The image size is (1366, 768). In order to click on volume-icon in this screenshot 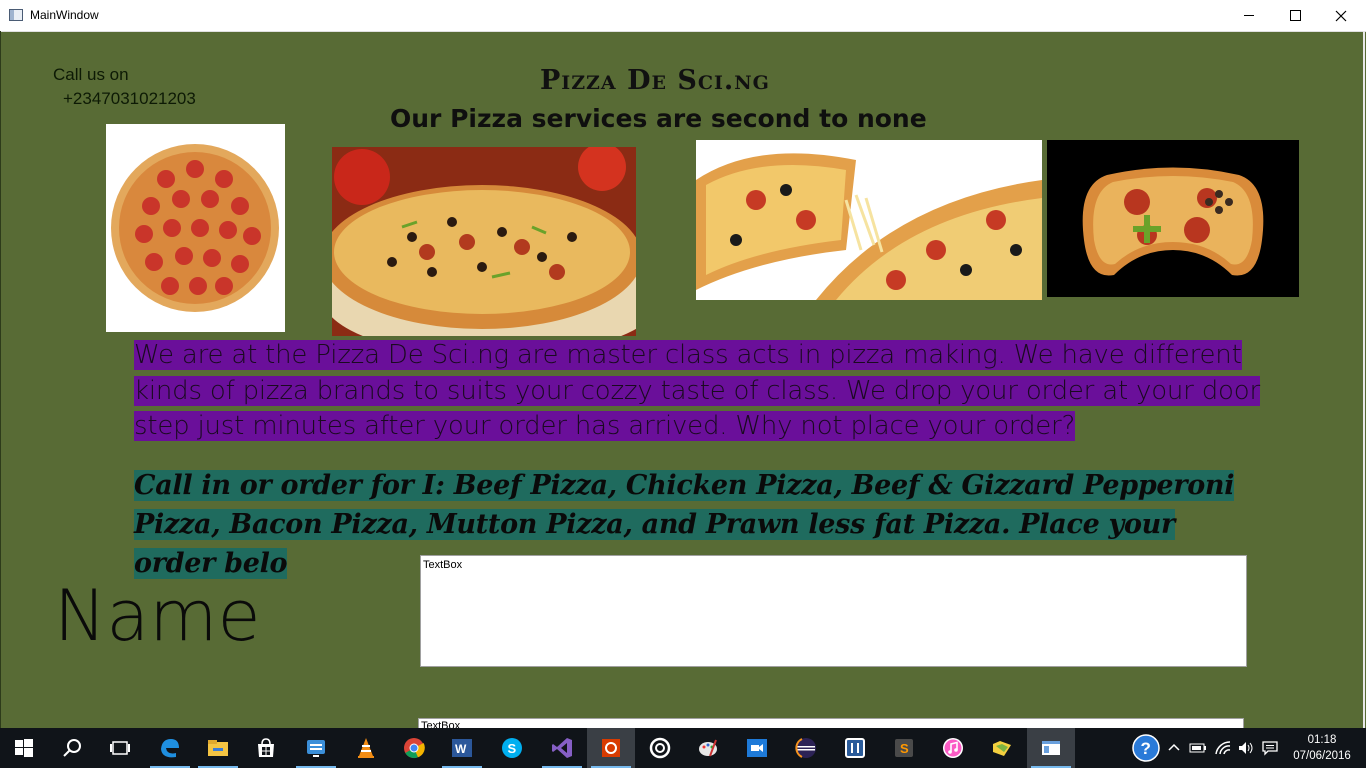, I will do `click(1246, 748)`.